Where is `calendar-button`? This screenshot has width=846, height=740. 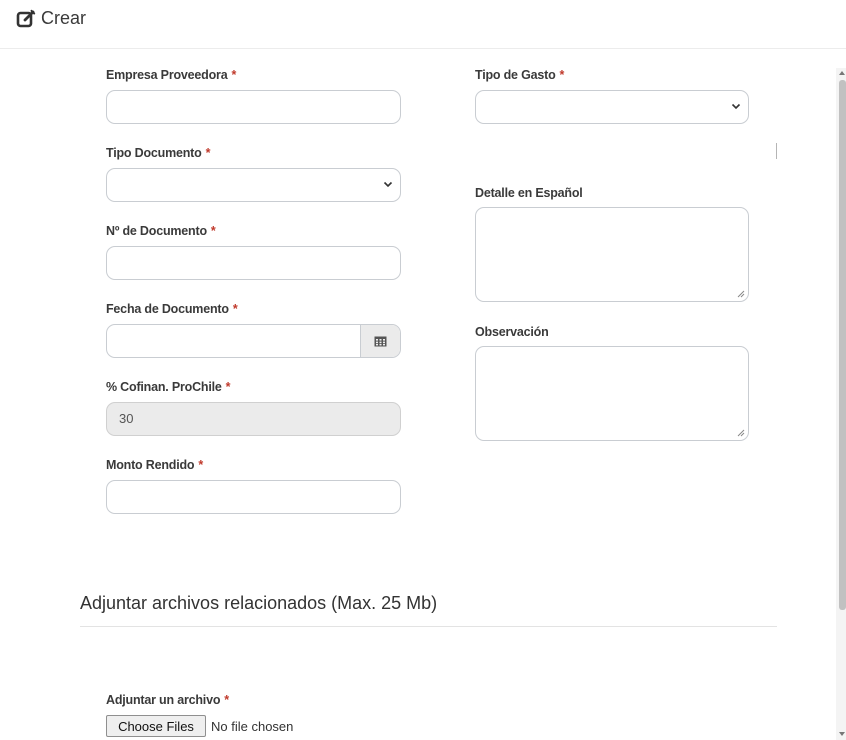
calendar-button is located at coordinates (380, 341).